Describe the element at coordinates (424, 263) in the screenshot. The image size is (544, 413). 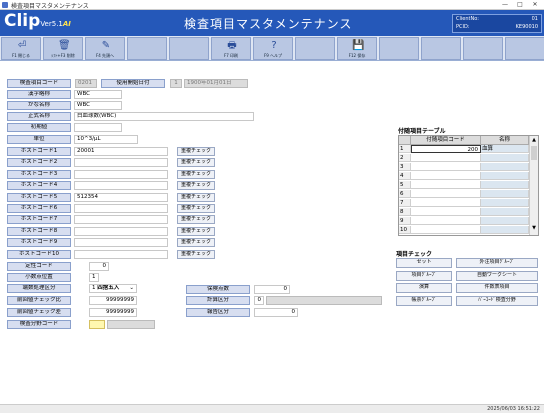
I see `item-check-button: セット` at that location.